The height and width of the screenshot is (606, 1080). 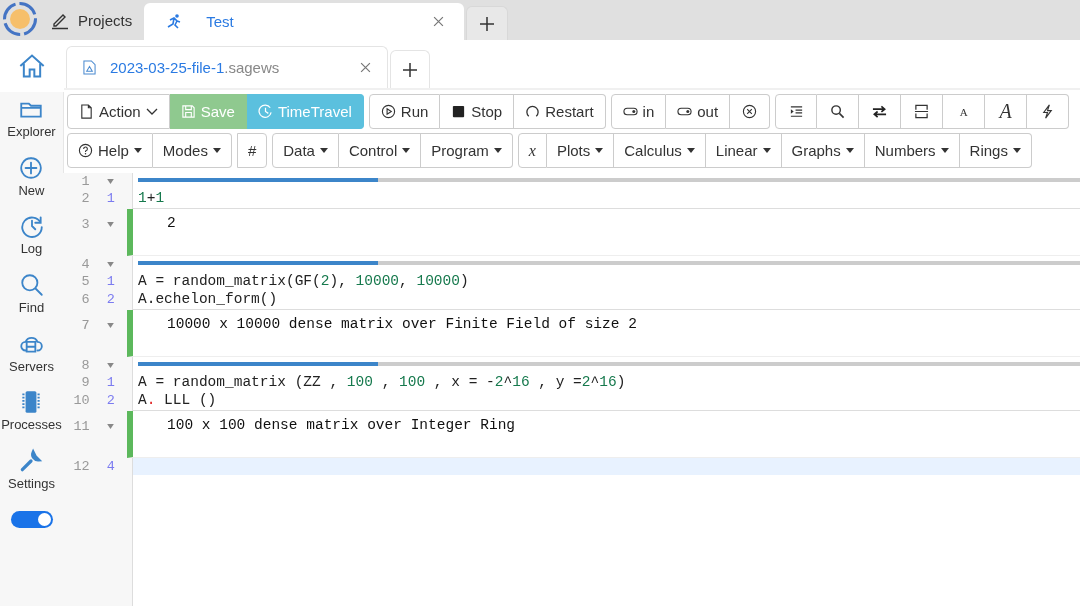 I want to click on new-tab-button, so click(x=487, y=23).